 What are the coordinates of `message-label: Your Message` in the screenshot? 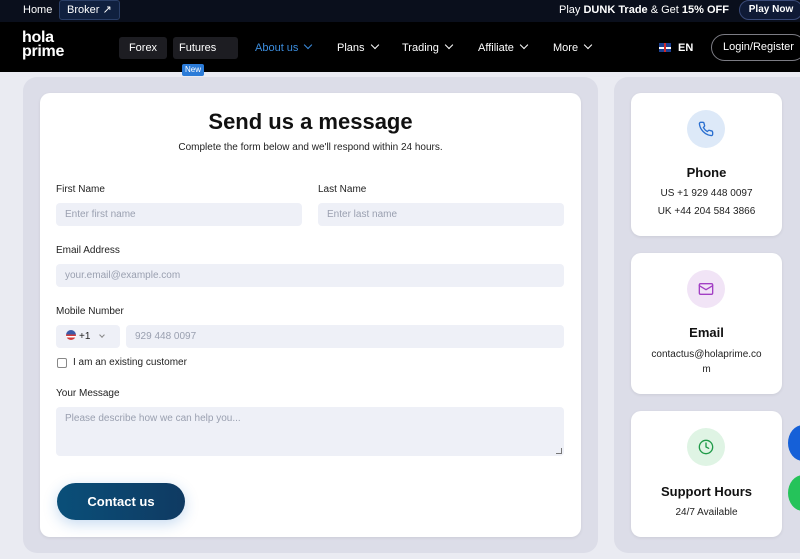 It's located at (88, 393).